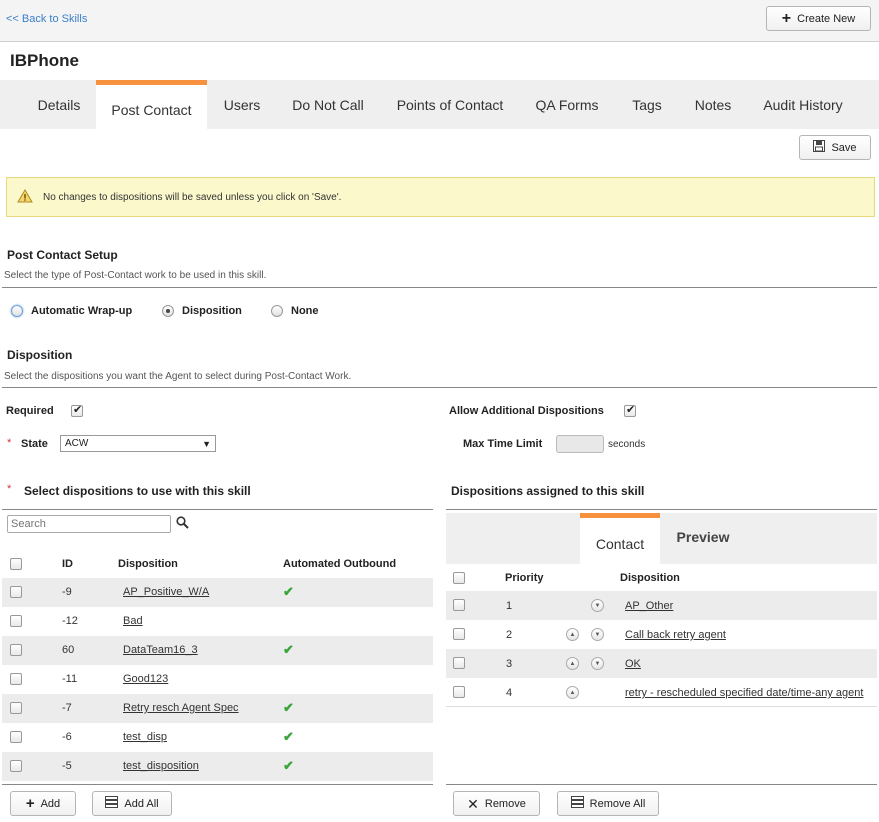 The height and width of the screenshot is (822, 879). What do you see at coordinates (818, 18) in the screenshot?
I see `create-new-button: + Create New` at bounding box center [818, 18].